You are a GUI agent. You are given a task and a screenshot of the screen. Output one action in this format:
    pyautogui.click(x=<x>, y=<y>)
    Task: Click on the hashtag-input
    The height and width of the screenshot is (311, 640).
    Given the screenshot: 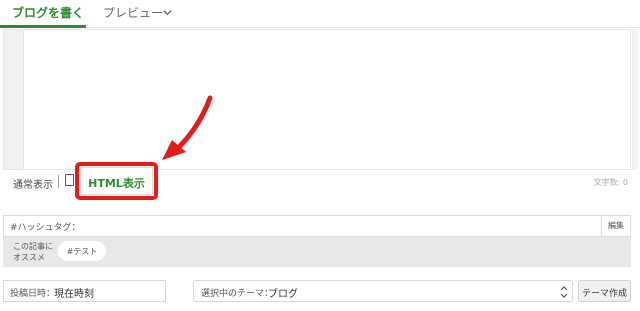 What is the action you would take?
    pyautogui.click(x=317, y=226)
    